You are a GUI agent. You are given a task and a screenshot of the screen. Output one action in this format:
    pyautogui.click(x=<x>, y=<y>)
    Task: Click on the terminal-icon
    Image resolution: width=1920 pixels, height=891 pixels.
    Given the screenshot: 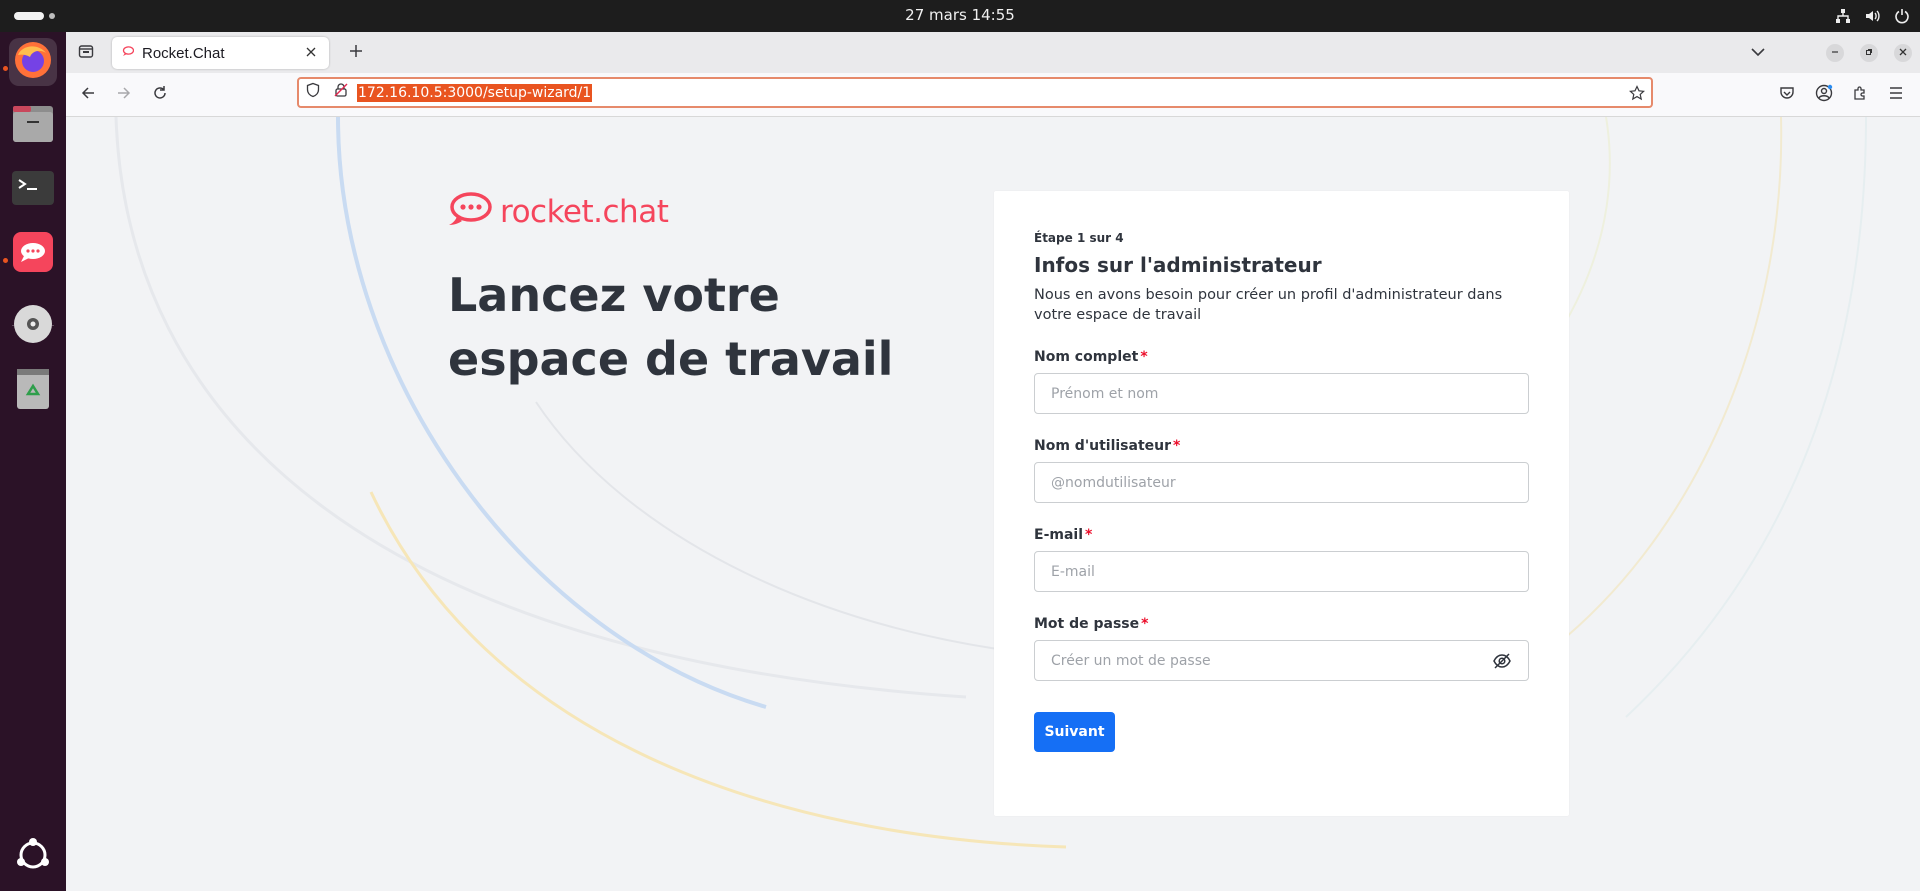 What is the action you would take?
    pyautogui.click(x=33, y=190)
    